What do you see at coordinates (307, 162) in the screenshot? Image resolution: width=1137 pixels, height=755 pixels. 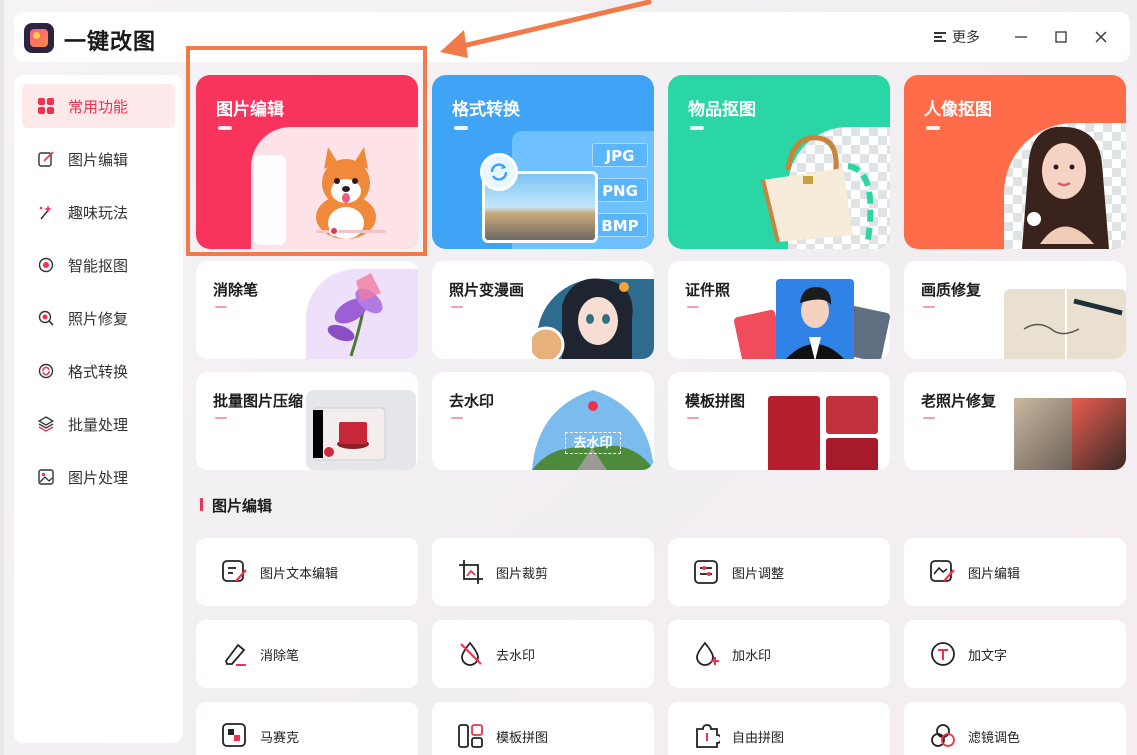 I see `feature-card-image-edit: 图片编辑` at bounding box center [307, 162].